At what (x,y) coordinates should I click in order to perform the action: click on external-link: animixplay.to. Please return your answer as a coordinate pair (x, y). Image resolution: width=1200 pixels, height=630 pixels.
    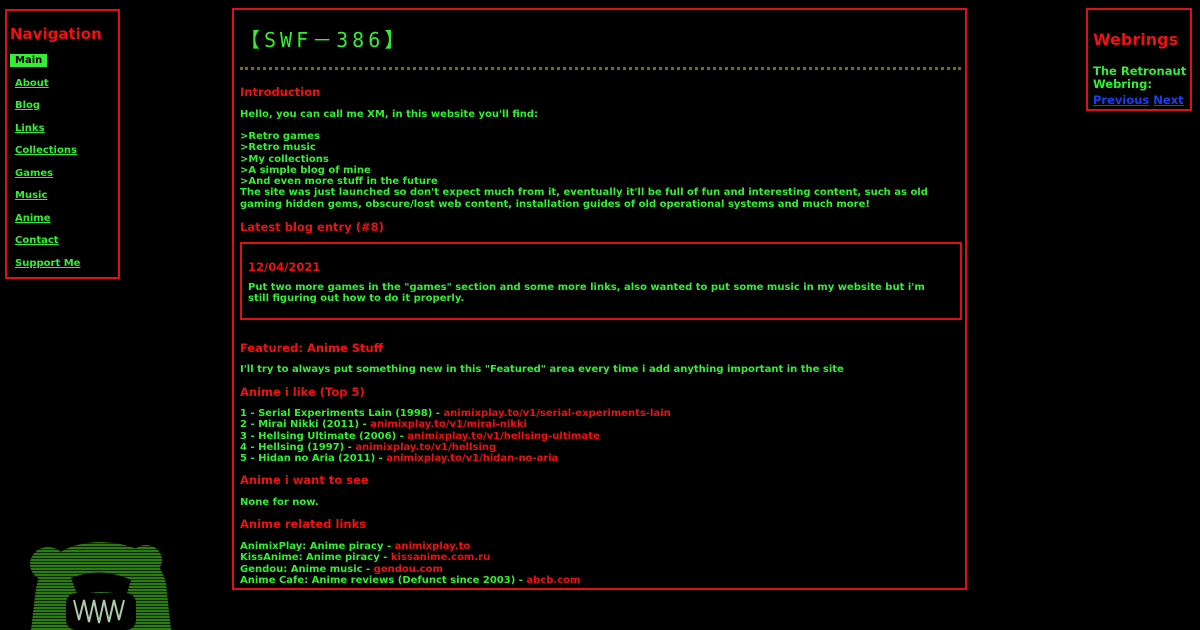
    Looking at the image, I should click on (433, 546).